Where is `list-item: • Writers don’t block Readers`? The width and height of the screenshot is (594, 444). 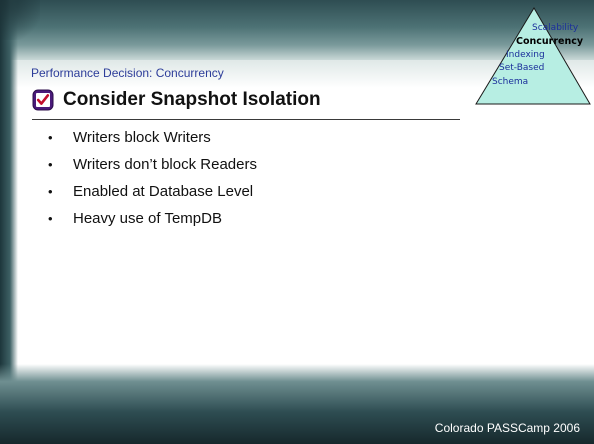
list-item: • Writers don’t block Readers is located at coordinates (152, 164).